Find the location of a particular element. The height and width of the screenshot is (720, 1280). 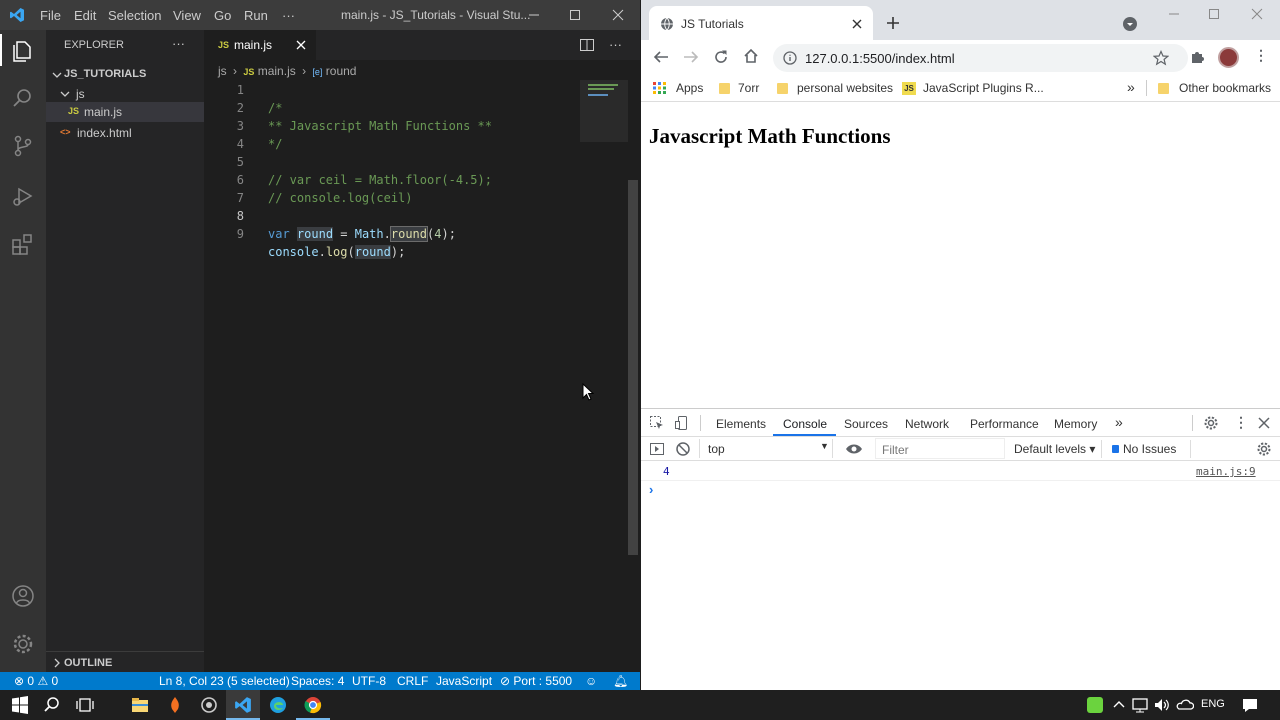

more-tabs-icon: » is located at coordinates (1119, 422).